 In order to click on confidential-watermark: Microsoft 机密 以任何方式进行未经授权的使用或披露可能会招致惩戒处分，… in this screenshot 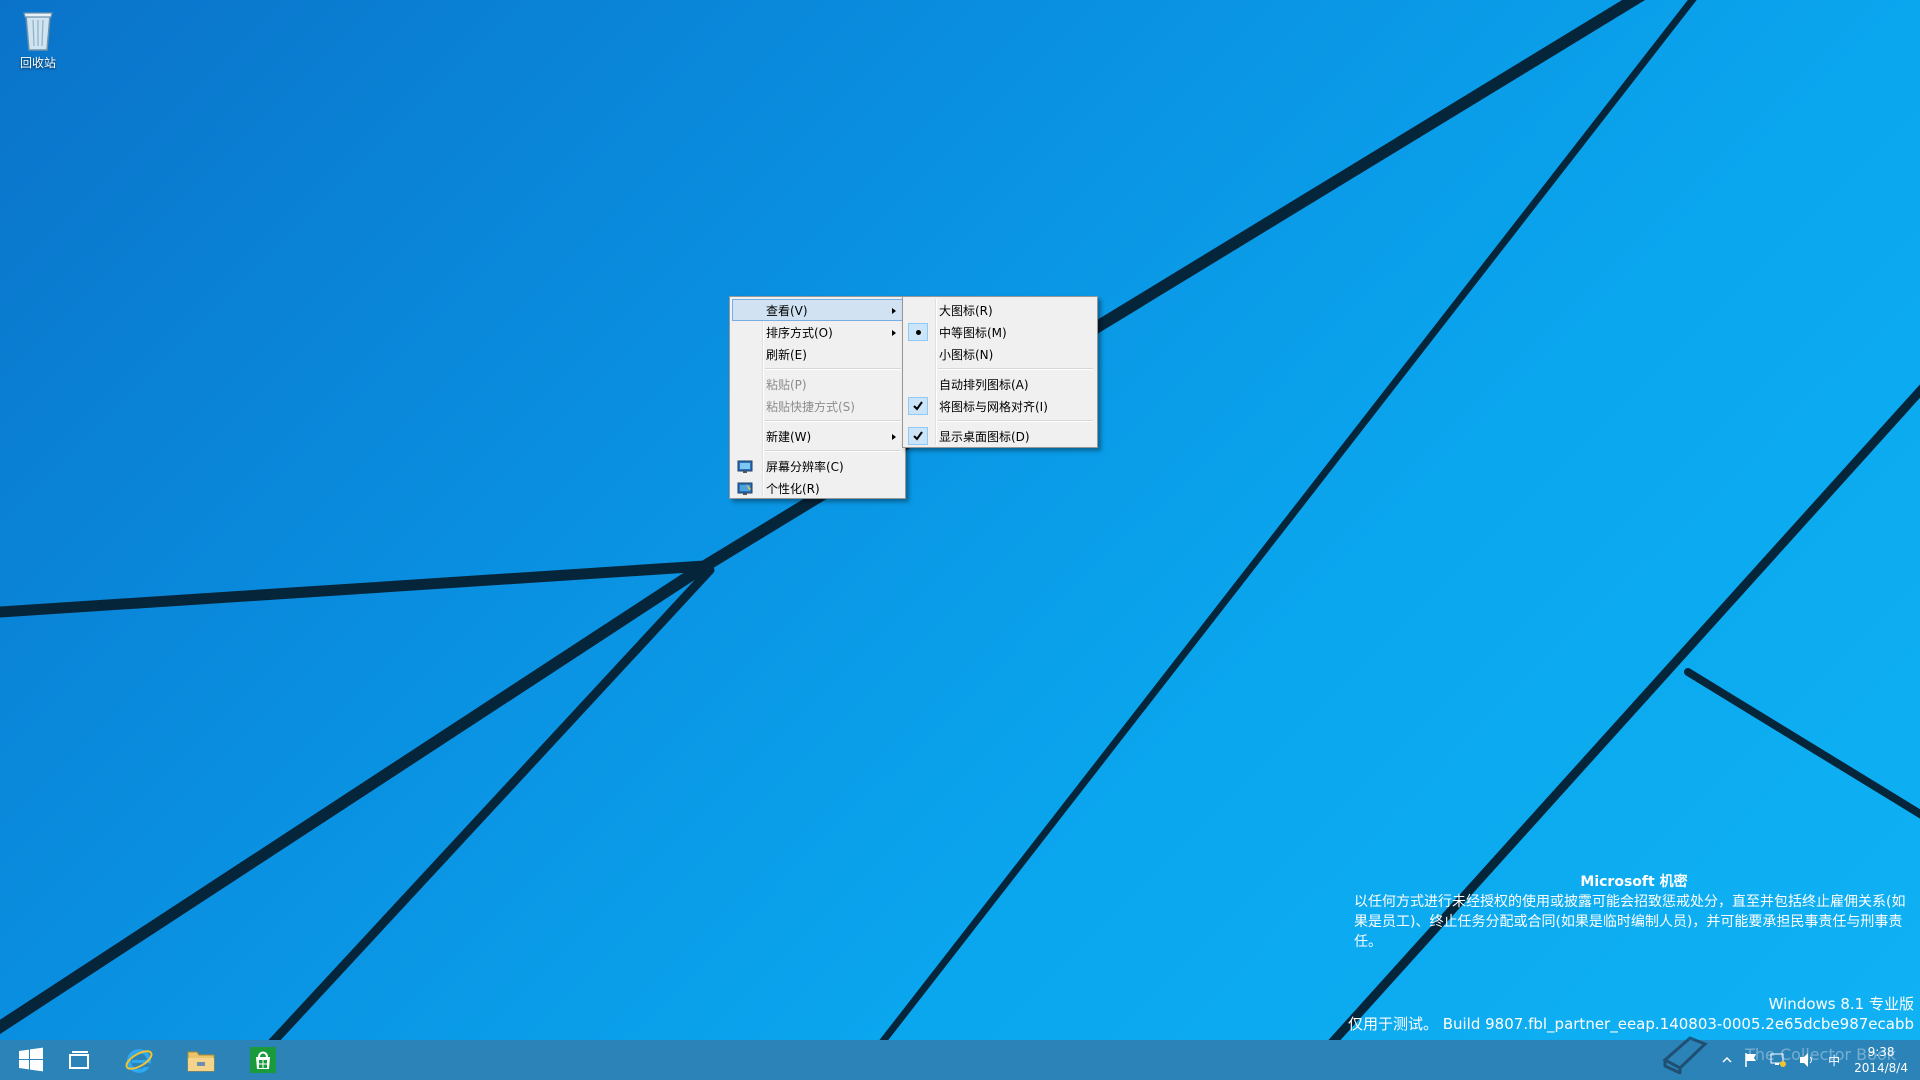, I will do `click(1634, 912)`.